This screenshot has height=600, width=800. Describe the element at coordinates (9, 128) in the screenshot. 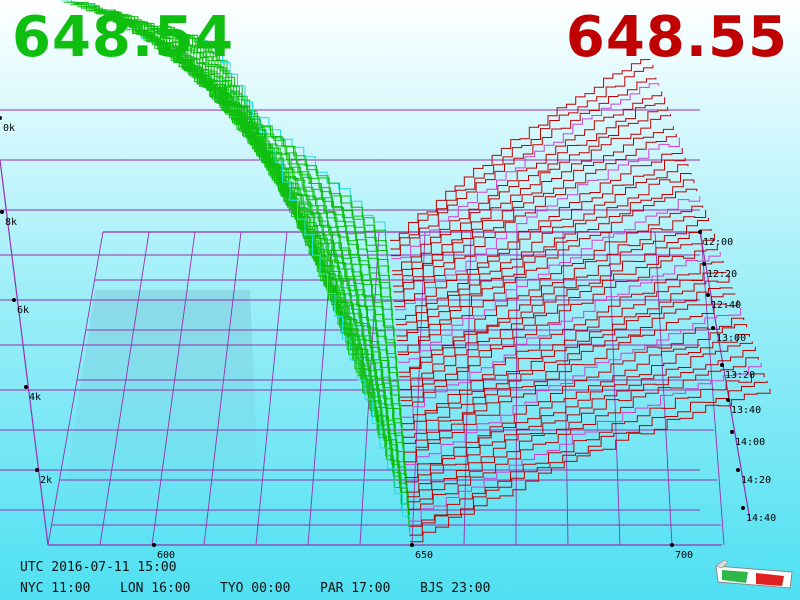

I see `y-tick-label: 0k` at that location.